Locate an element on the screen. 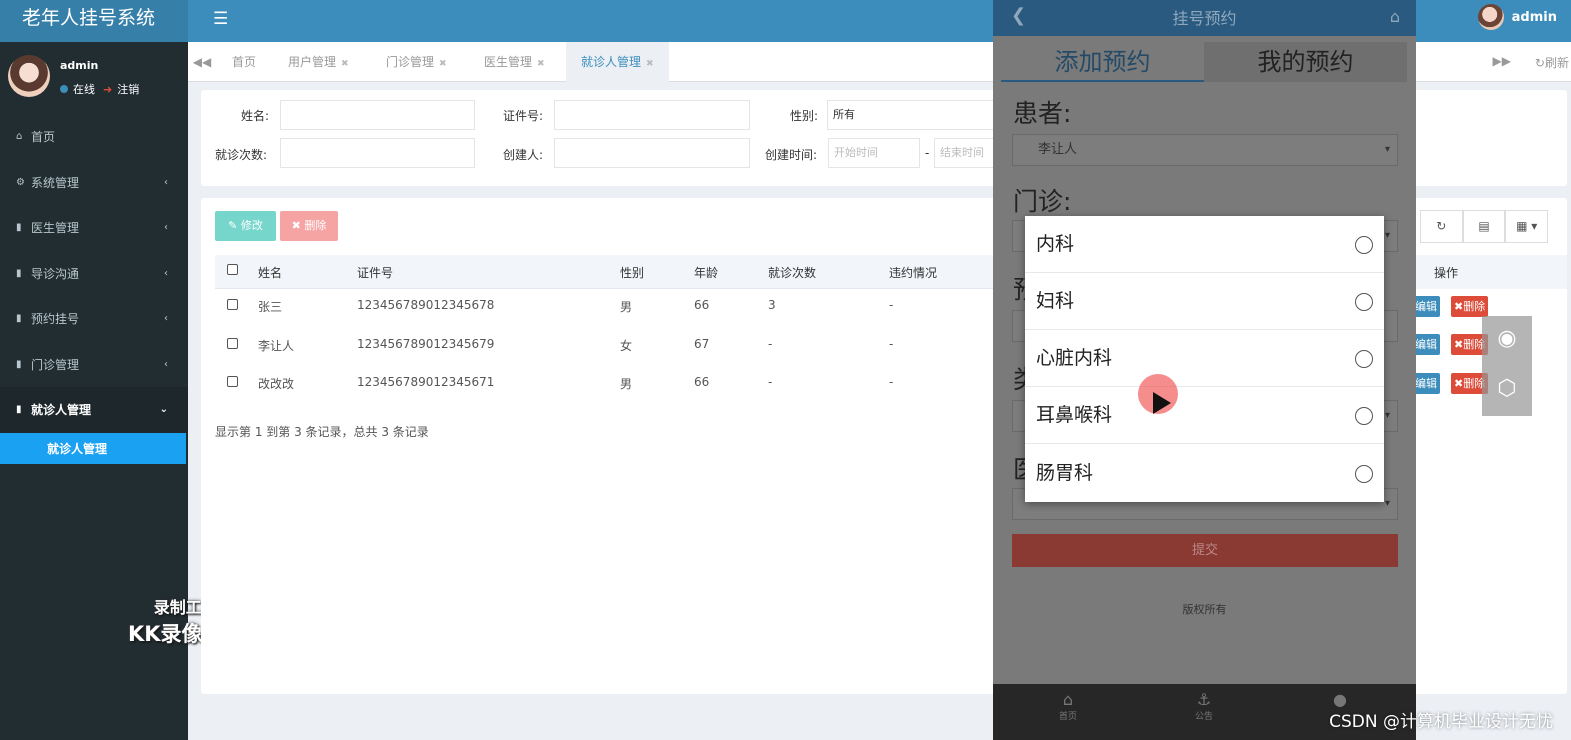 This screenshot has width=1571, height=740. user-menu: admin is located at coordinates (1517, 17).